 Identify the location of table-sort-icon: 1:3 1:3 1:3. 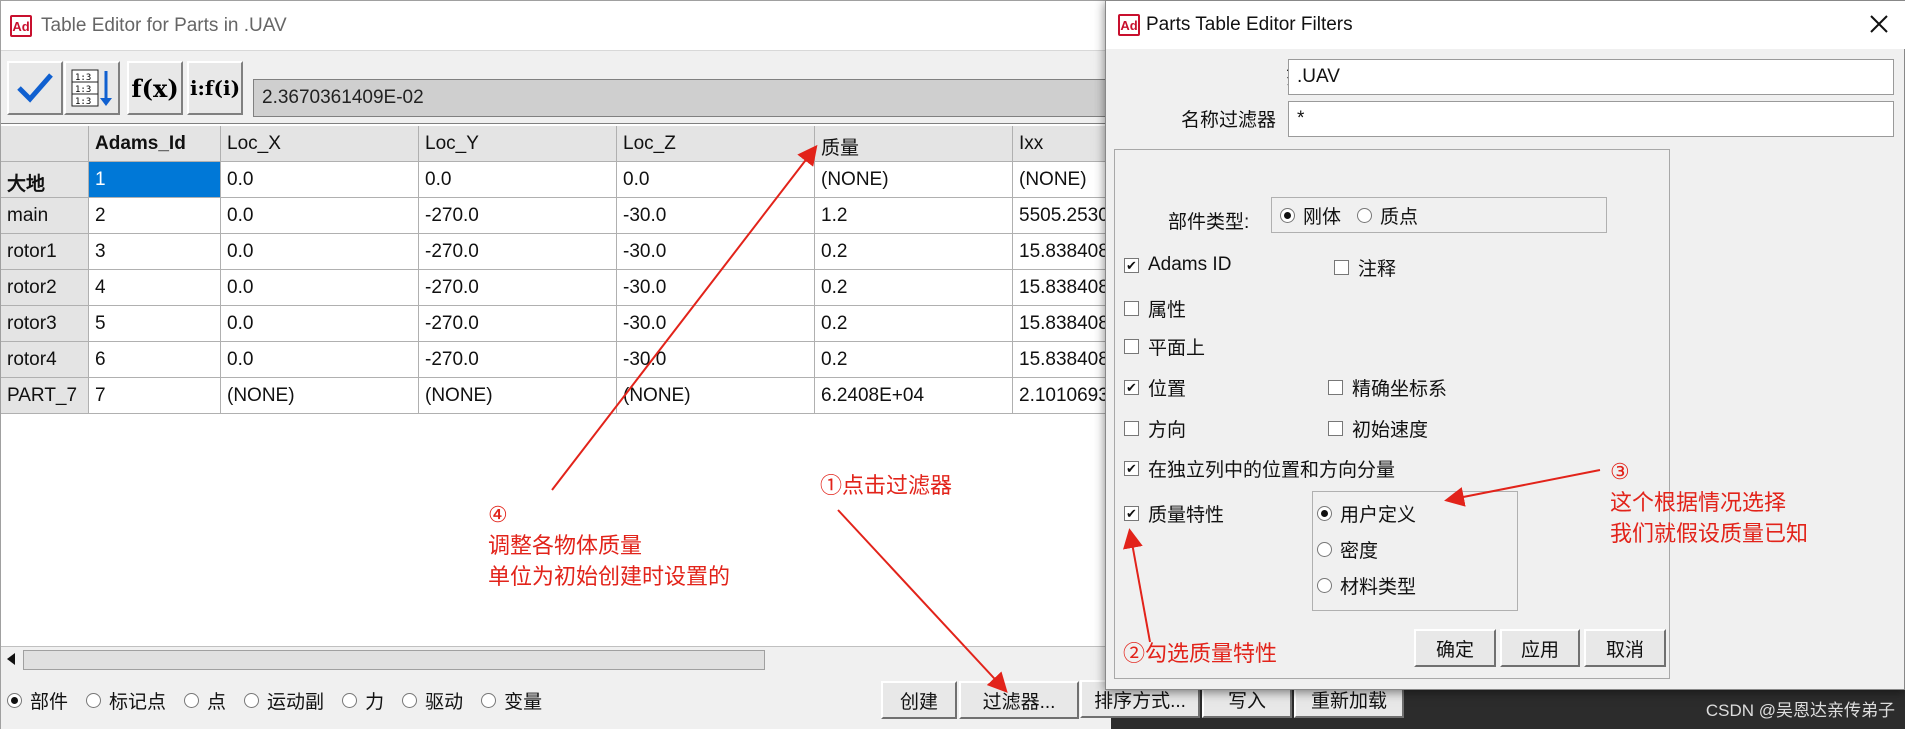
(92, 88).